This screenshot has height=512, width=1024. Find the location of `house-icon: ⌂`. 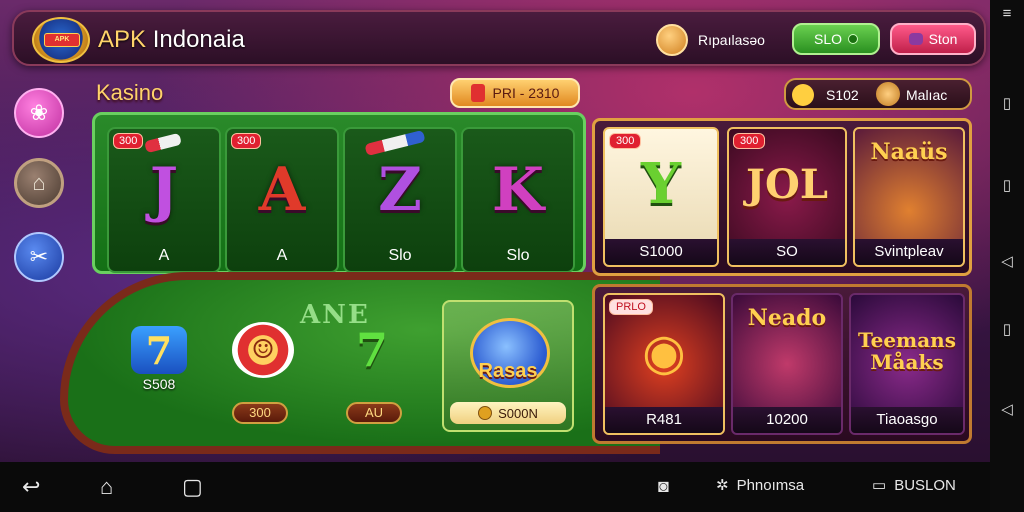

house-icon: ⌂ is located at coordinates (39, 182).